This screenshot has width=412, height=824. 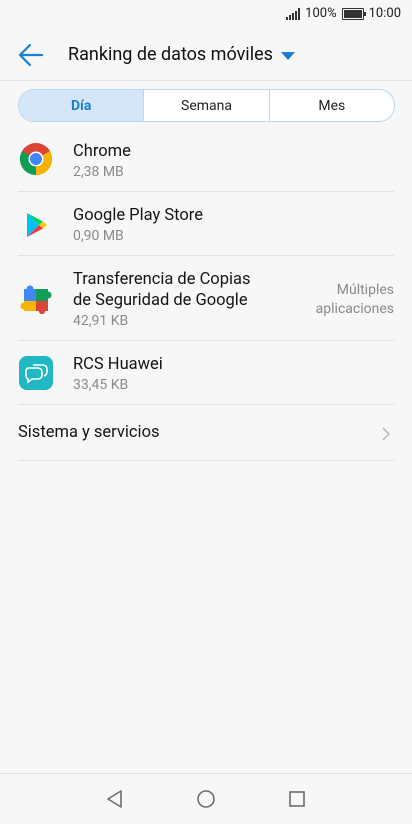 What do you see at coordinates (353, 13) in the screenshot?
I see `battery-icon` at bounding box center [353, 13].